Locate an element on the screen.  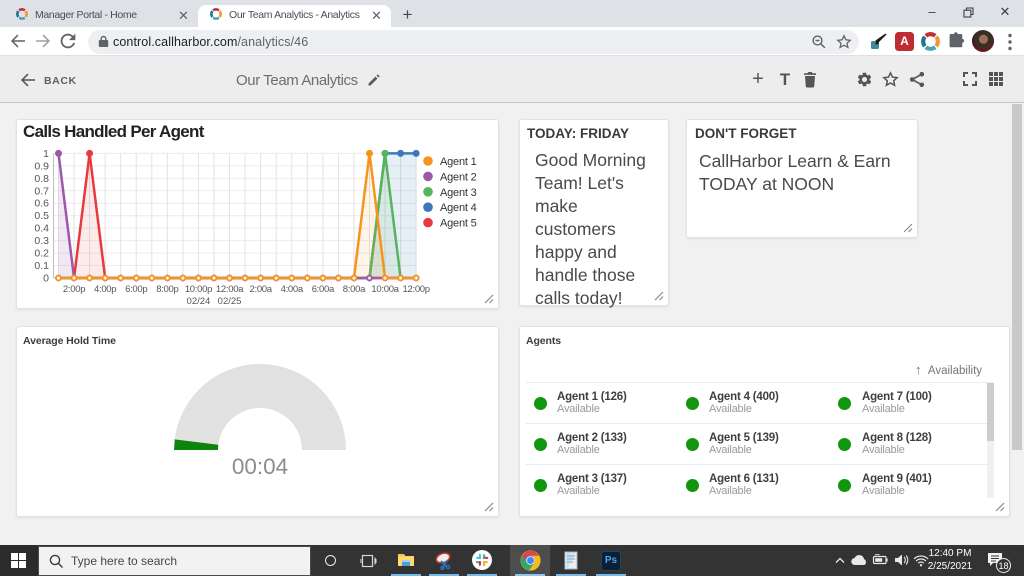
svg-text: 8:00a is located at coordinates (354, 289).